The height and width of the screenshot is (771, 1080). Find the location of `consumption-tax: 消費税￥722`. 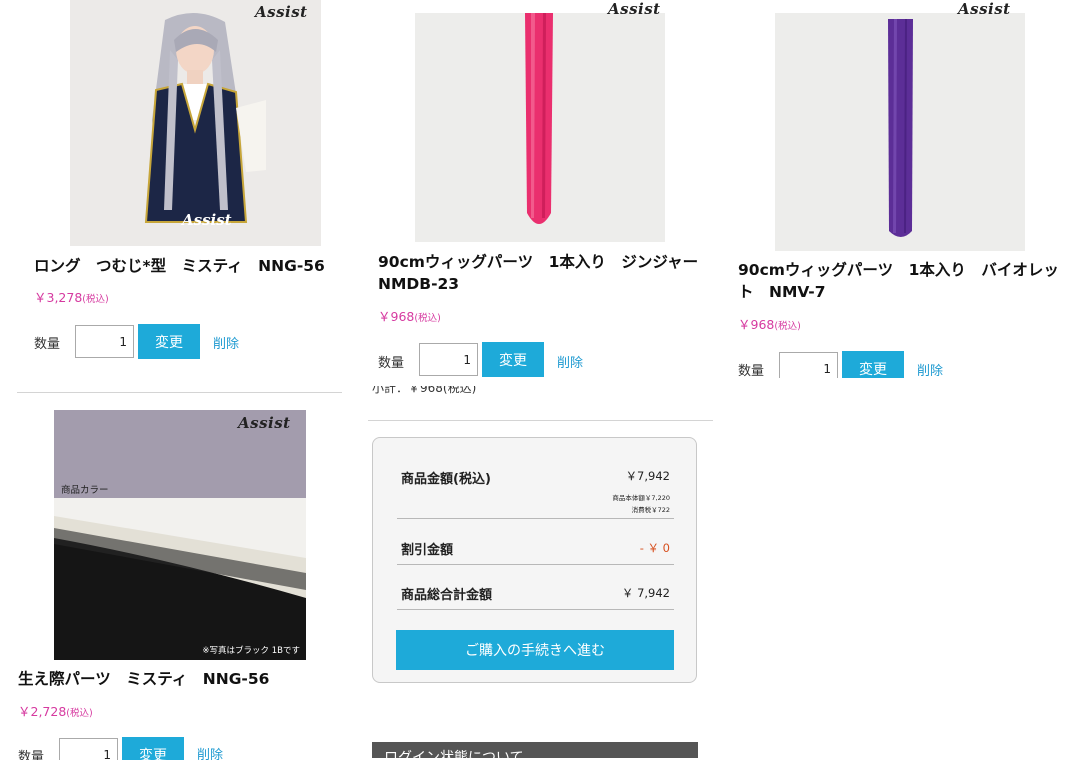

consumption-tax: 消費税￥722 is located at coordinates (650, 510).